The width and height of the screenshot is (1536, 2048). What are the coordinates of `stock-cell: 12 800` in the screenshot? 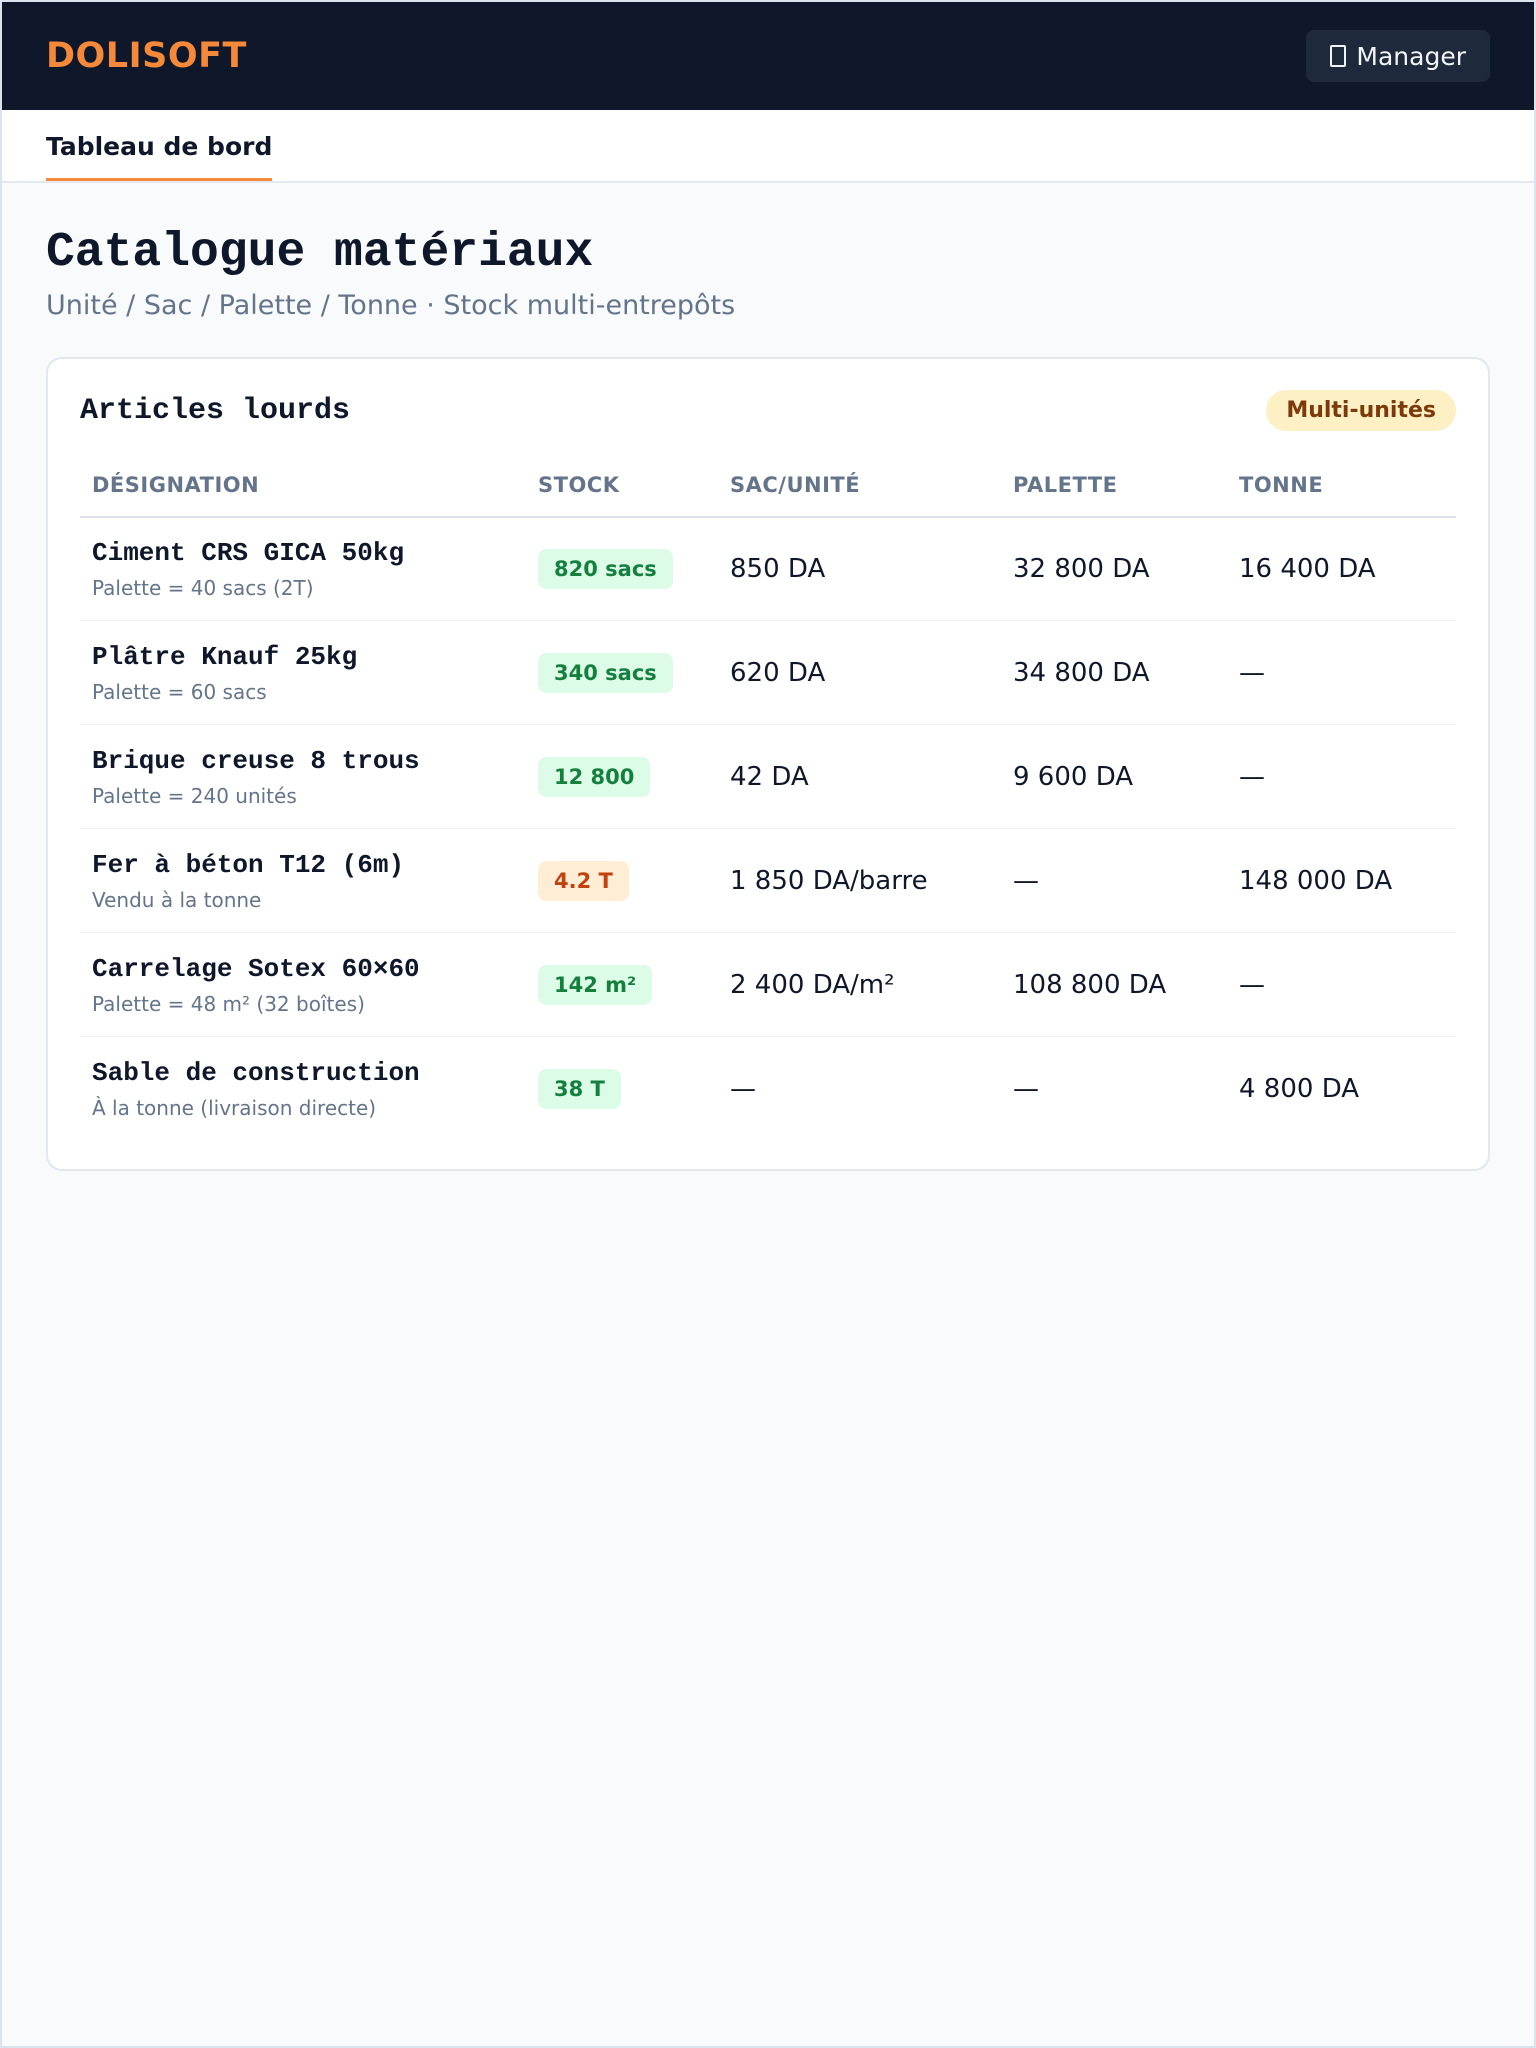 It's located at (622, 777).